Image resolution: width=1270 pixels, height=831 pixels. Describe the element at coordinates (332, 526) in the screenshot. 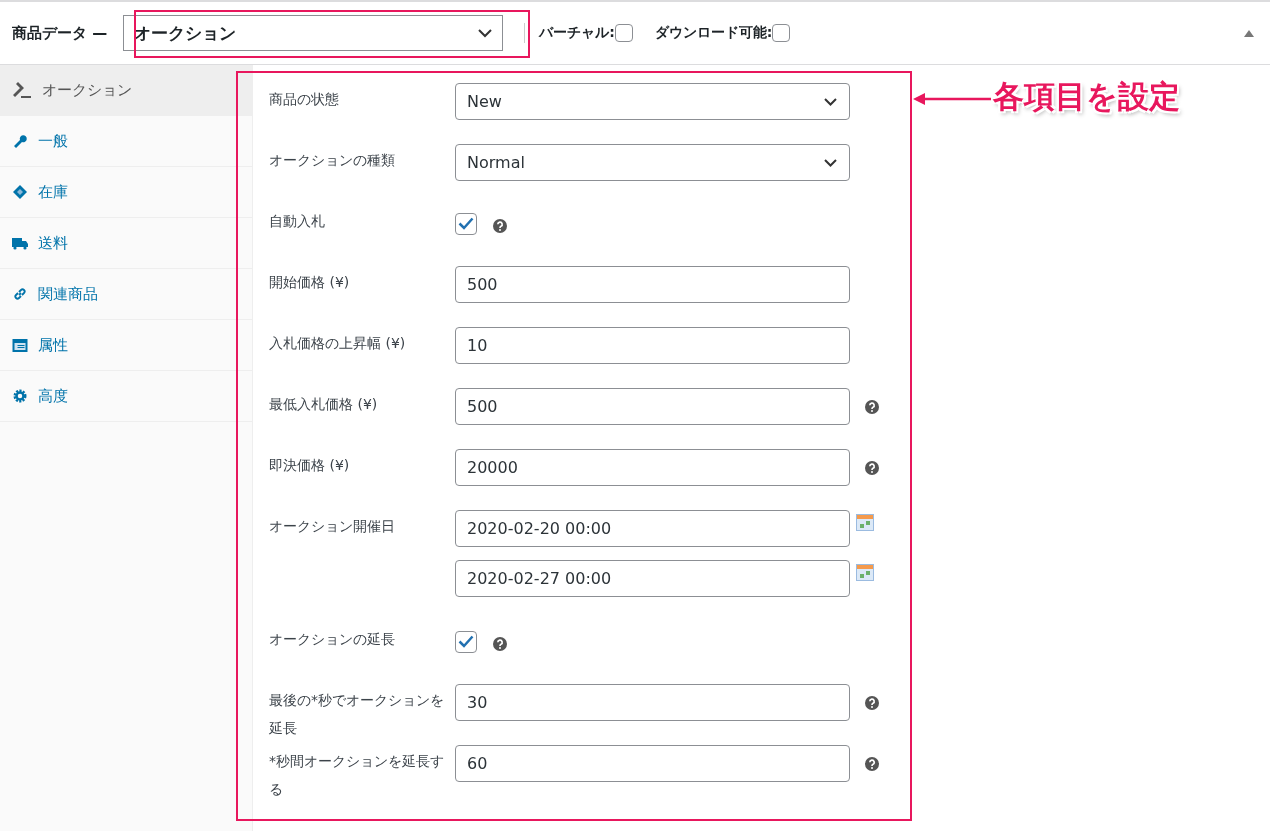

I see `field-label: オークション開催日` at that location.